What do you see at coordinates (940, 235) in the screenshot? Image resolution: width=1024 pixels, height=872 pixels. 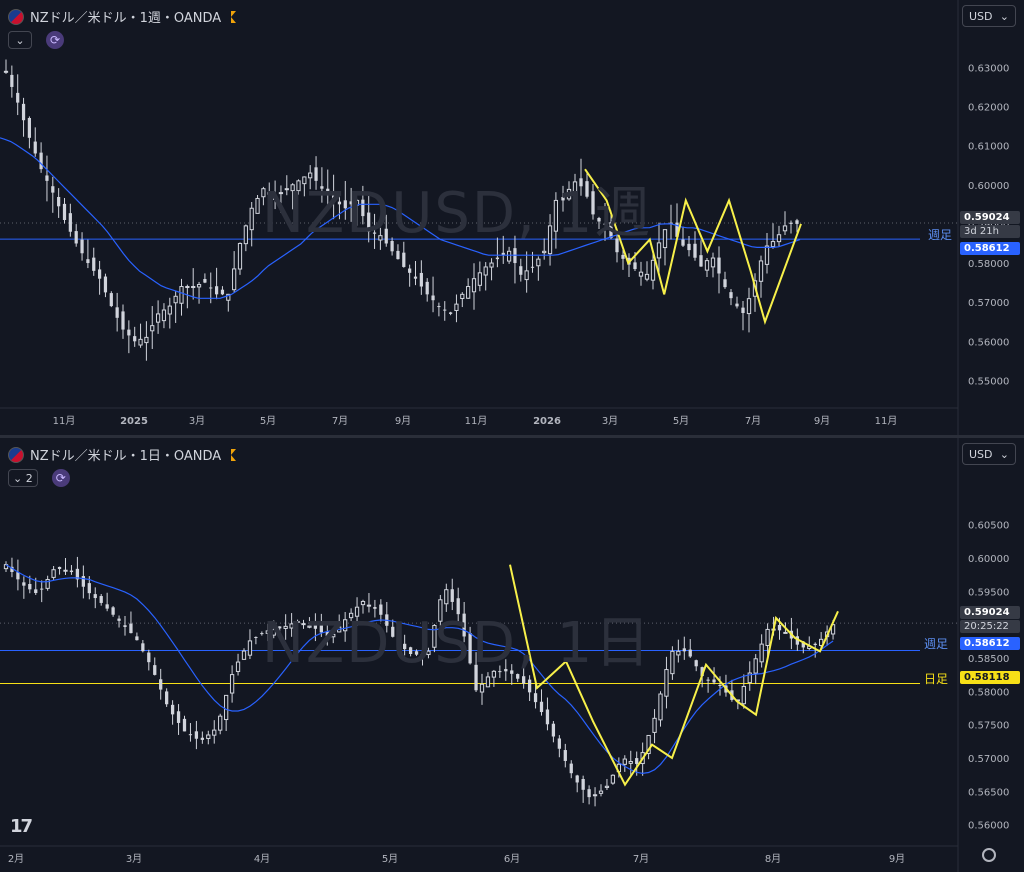 I see `weekly-line-label: 週足` at bounding box center [940, 235].